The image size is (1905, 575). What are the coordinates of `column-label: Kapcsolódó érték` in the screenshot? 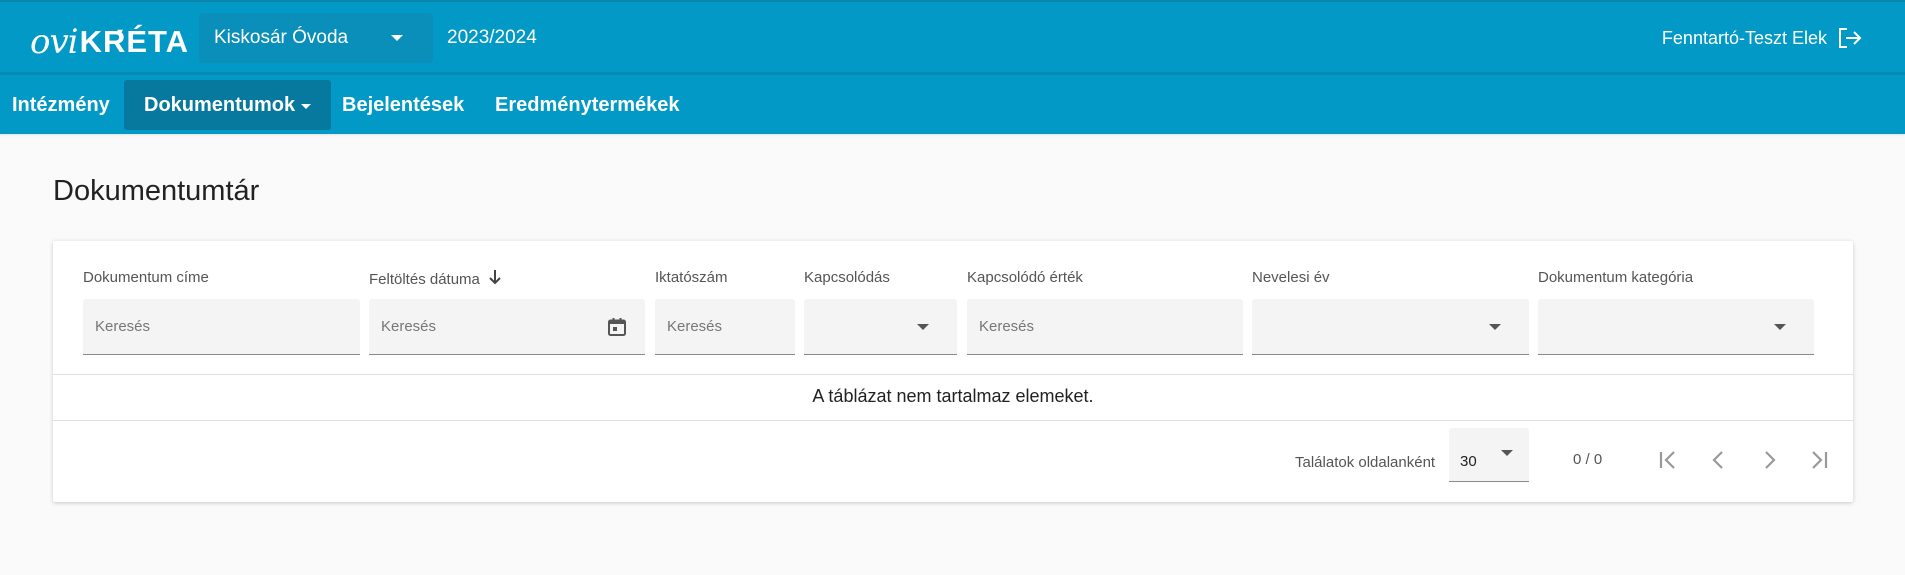 It's located at (1025, 277).